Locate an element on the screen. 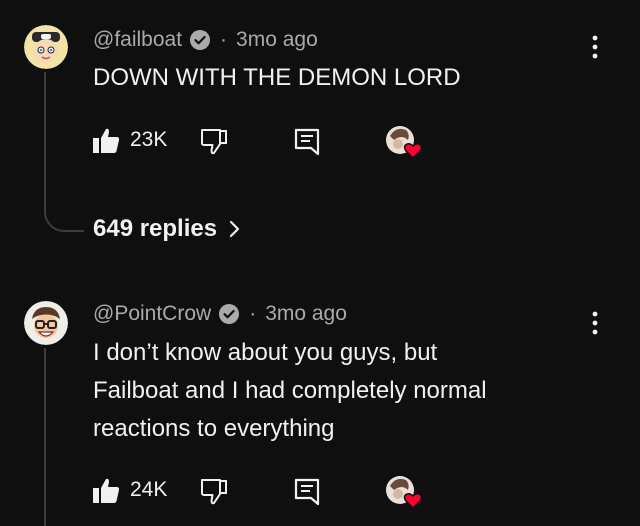 The height and width of the screenshot is (526, 640). more-vert-icon is located at coordinates (595, 323).